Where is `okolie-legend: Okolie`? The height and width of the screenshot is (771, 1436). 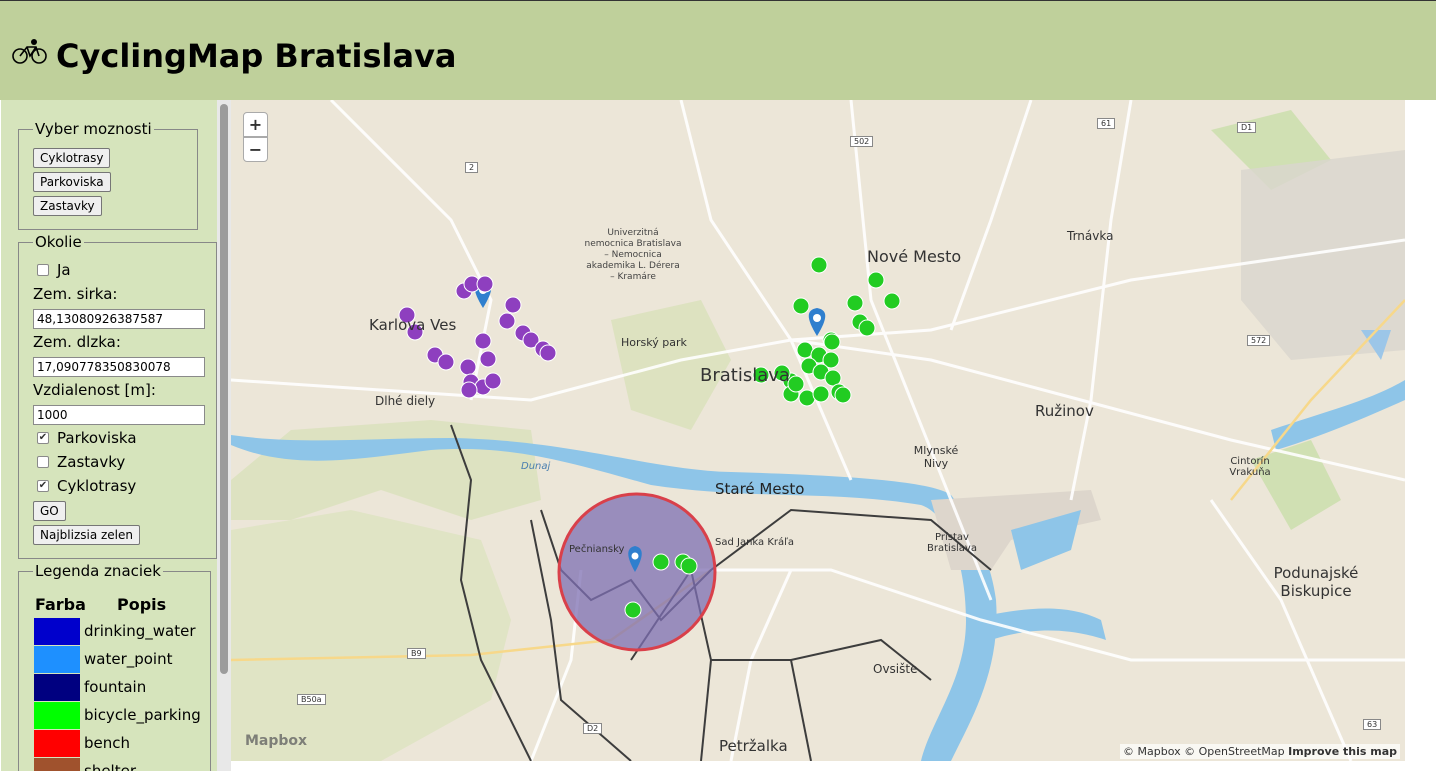
okolie-legend: Okolie is located at coordinates (58, 242).